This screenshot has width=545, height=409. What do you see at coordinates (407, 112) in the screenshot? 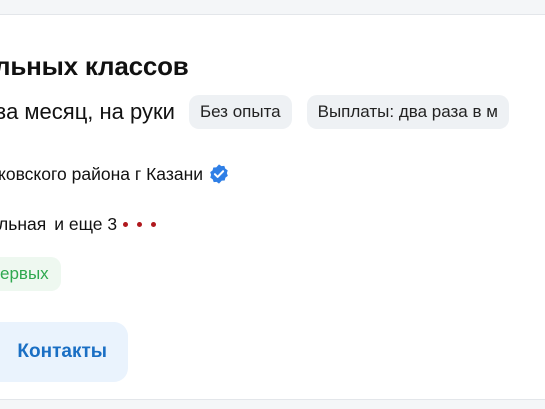
I see `payments-chip: Выплаты: два раза в м` at bounding box center [407, 112].